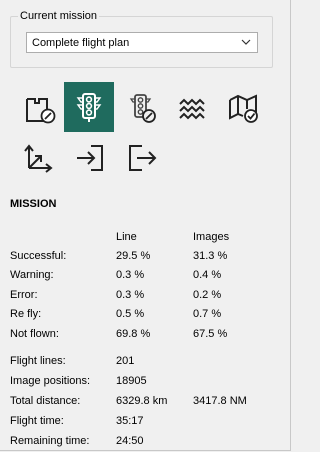  I want to click on total-distance-nm-value: 3417.8 NM, so click(220, 401).